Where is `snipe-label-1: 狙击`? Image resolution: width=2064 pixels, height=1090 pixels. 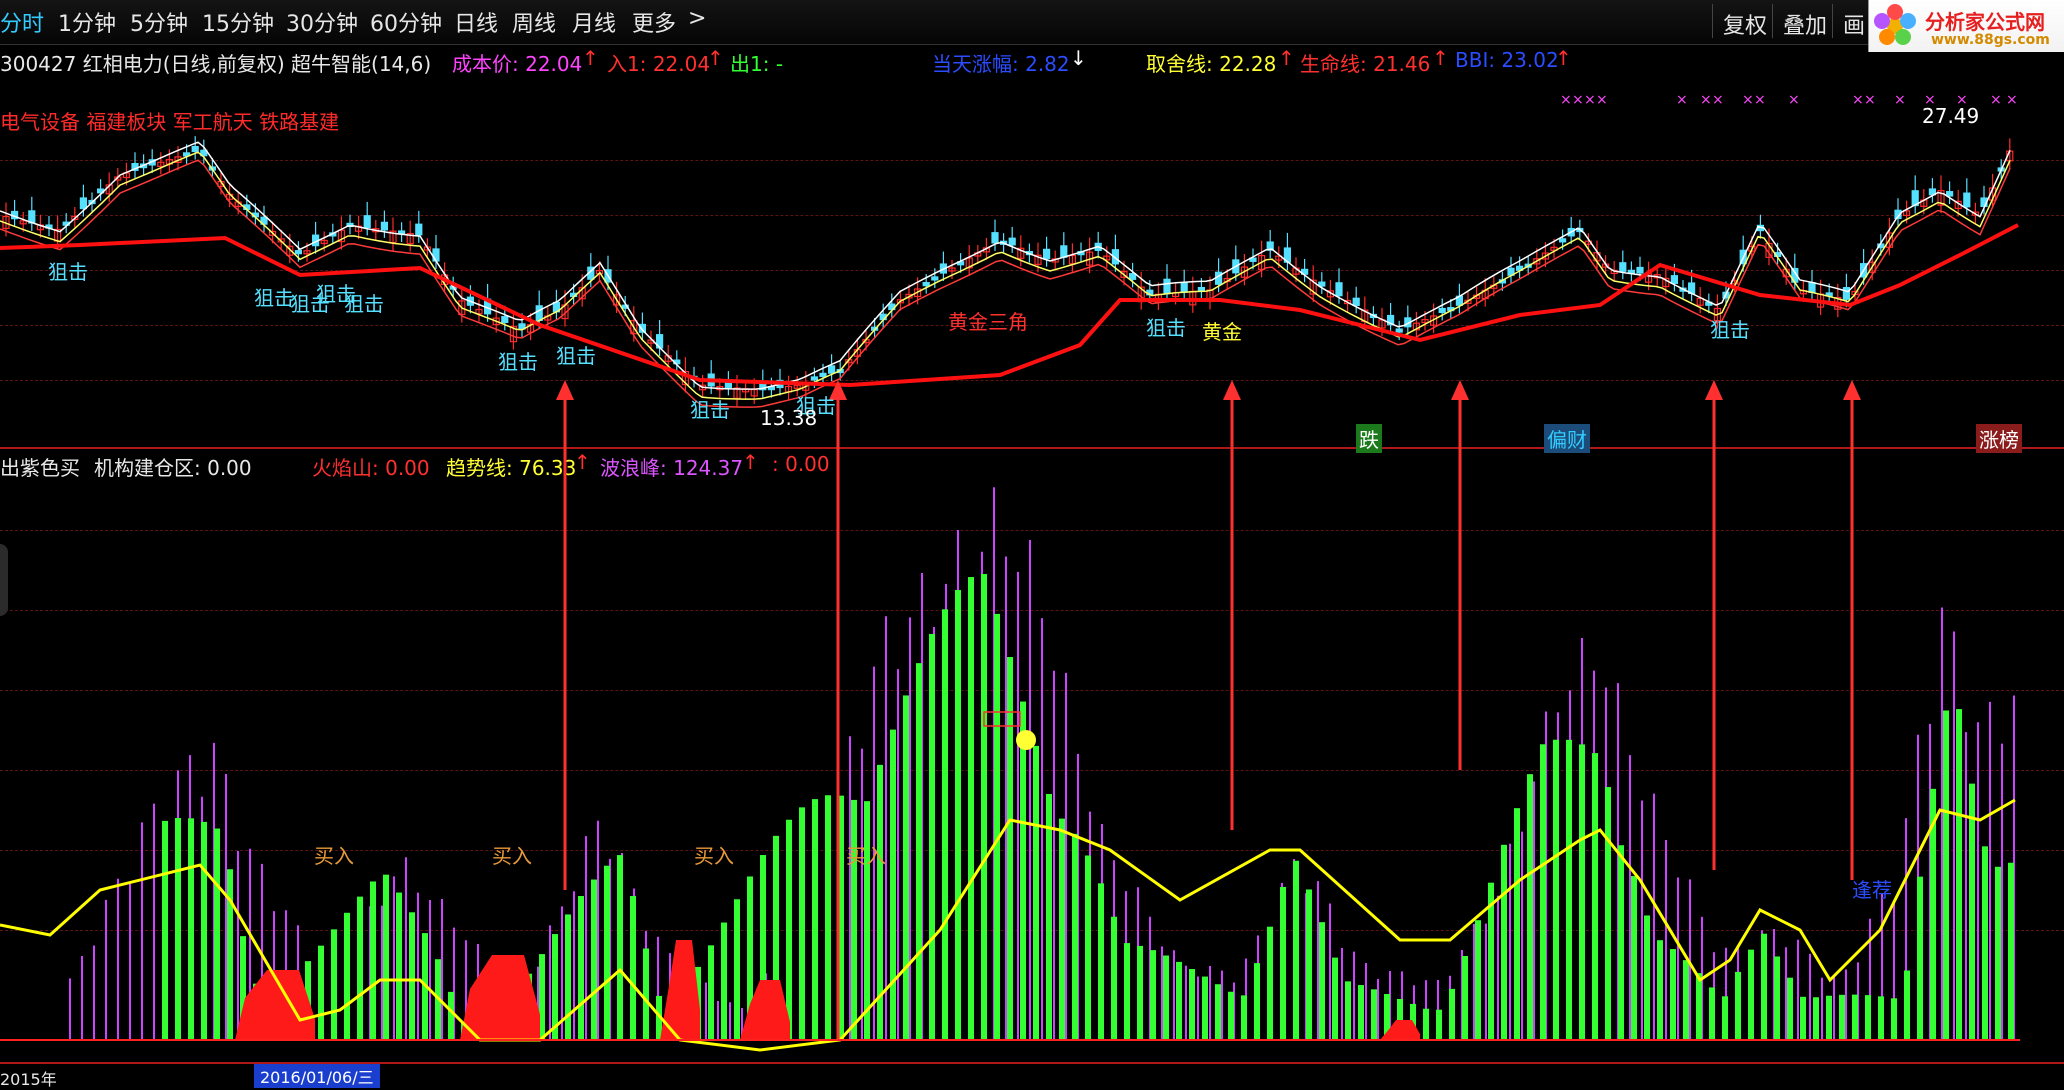
snipe-label-1: 狙击 is located at coordinates (68, 272).